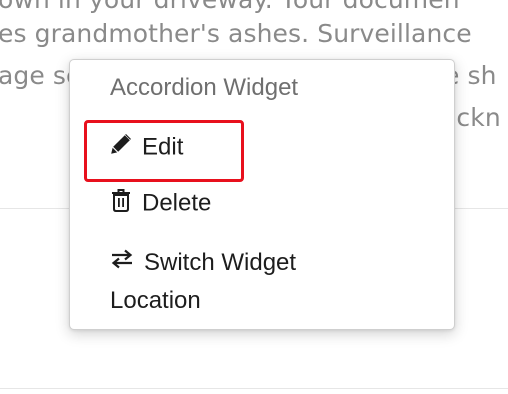 Image resolution: width=508 pixels, height=394 pixels. Describe the element at coordinates (163, 147) in the screenshot. I see `edit-label: Edit` at that location.